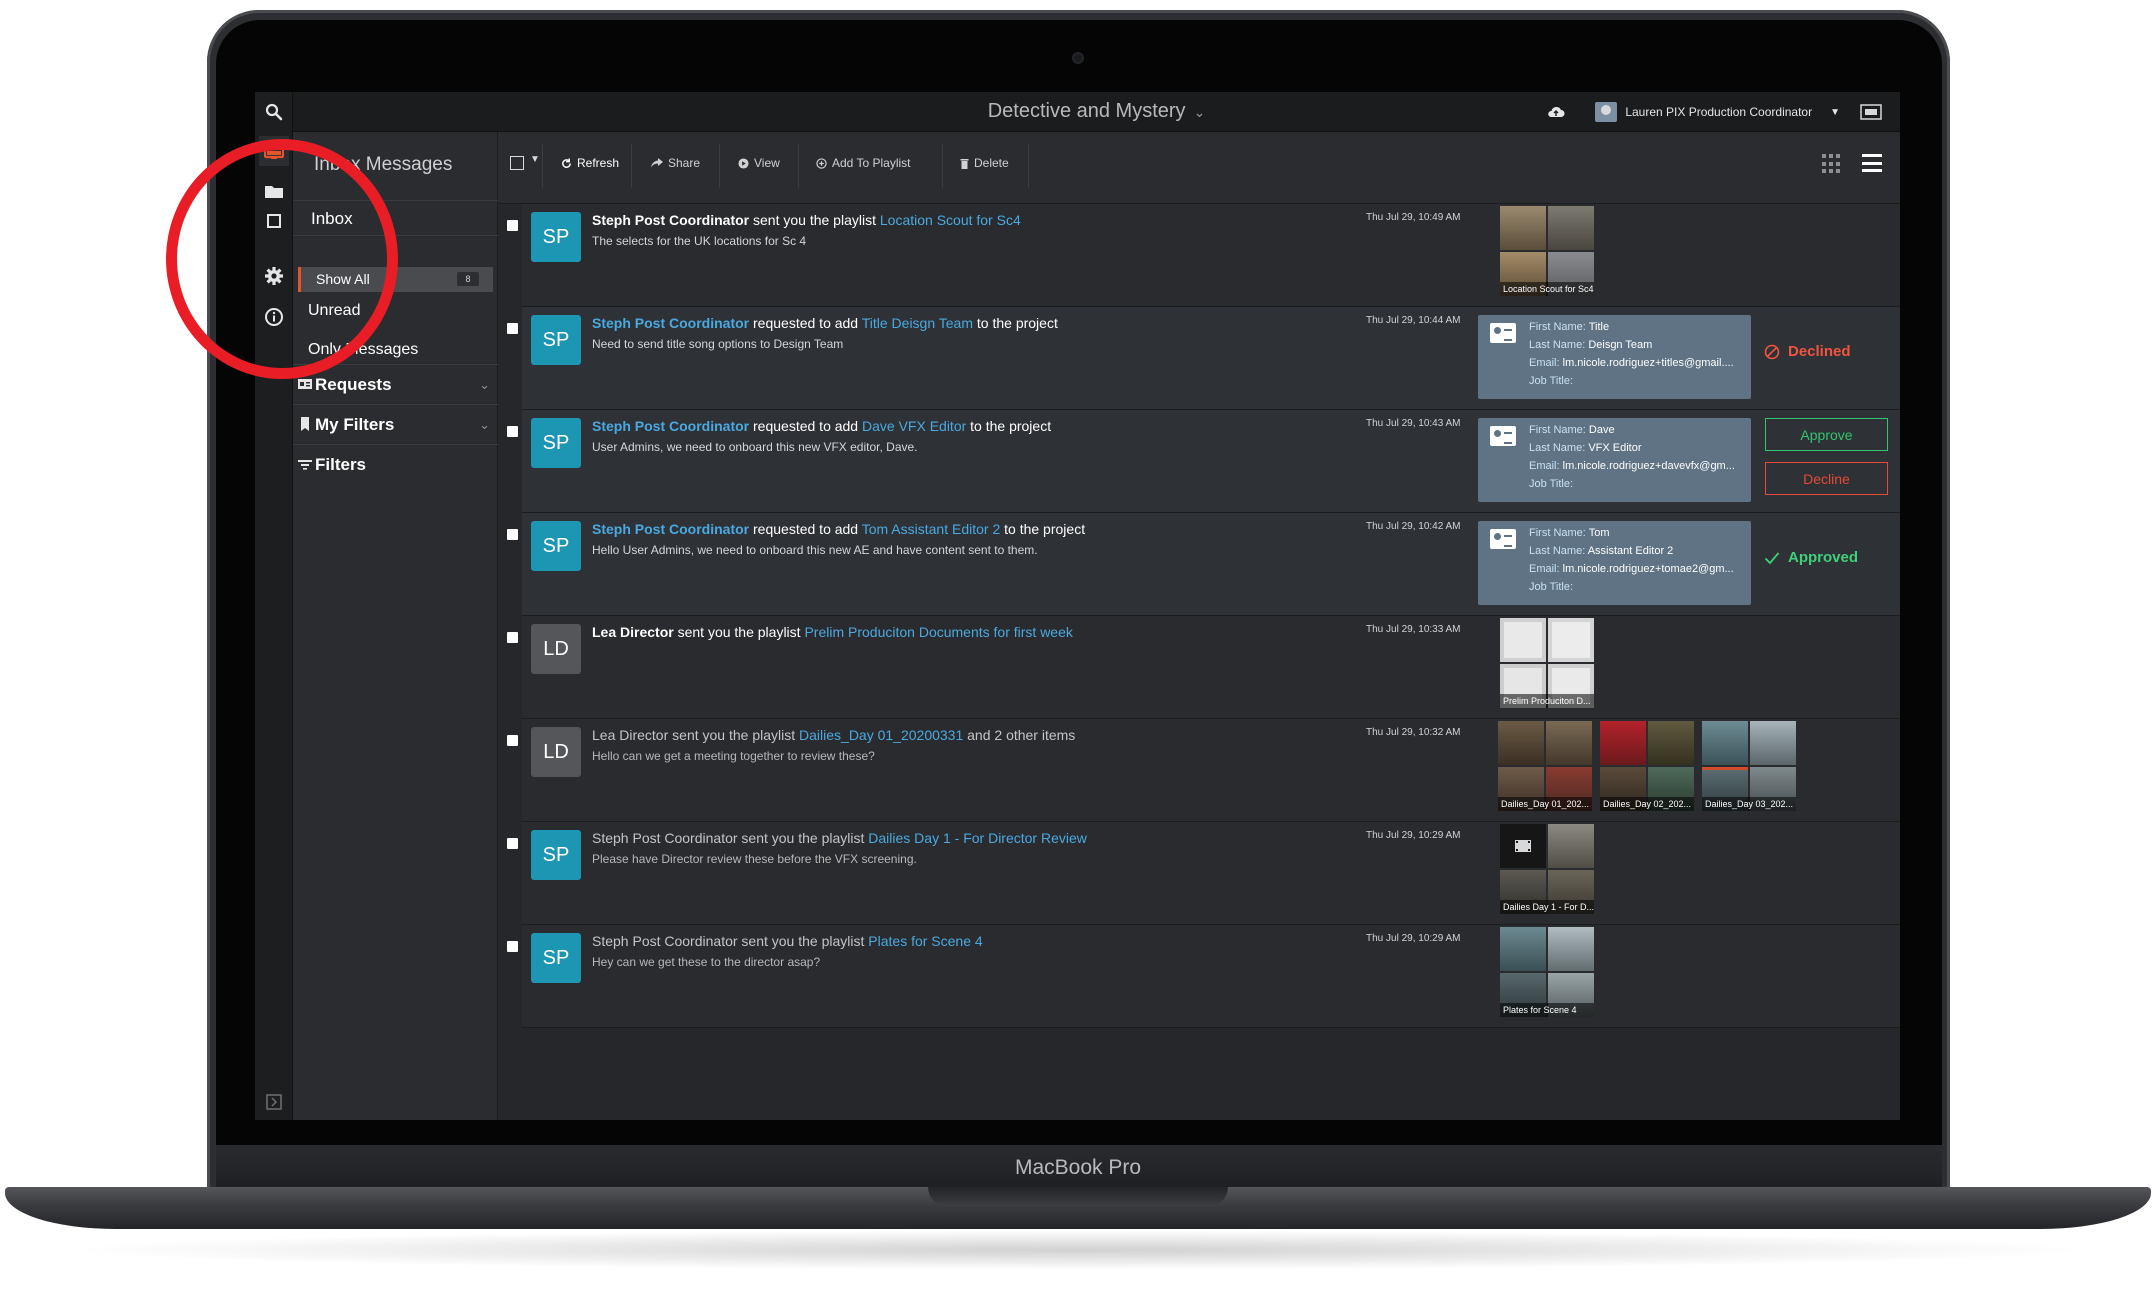 Image resolution: width=2156 pixels, height=1310 pixels. What do you see at coordinates (1693, 112) in the screenshot?
I see `user-menu: Lauren PIX Production Coordinator ▼` at bounding box center [1693, 112].